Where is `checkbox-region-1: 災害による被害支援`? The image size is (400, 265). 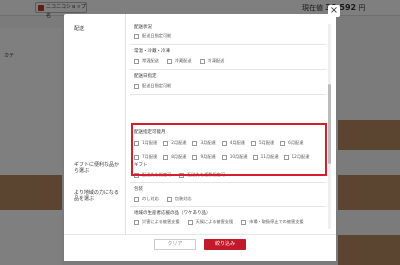
checkbox-region-1: 災害による被害支援 is located at coordinates (157, 222).